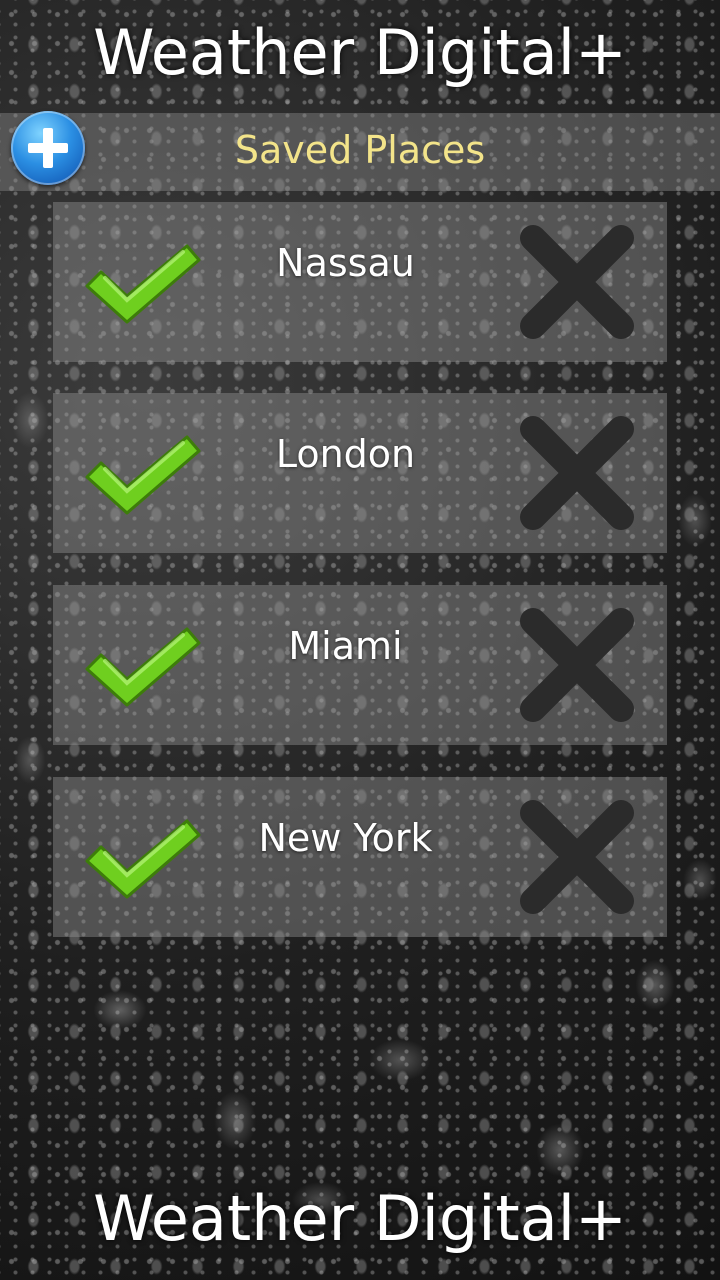  I want to click on place-row-miami: Miami, so click(360, 665).